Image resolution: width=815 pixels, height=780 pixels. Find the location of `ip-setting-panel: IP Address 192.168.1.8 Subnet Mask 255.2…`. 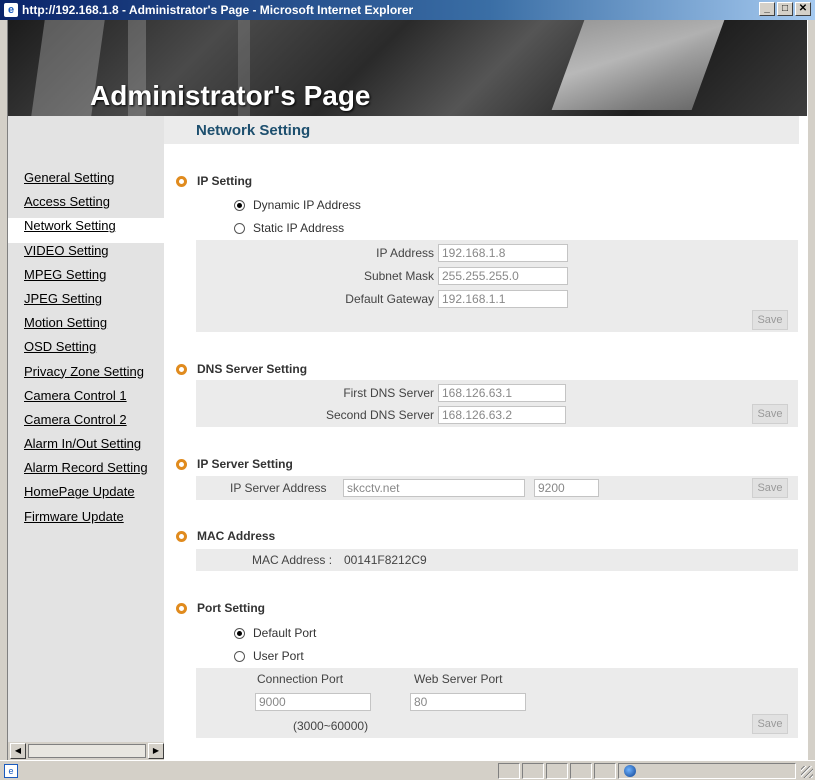

ip-setting-panel: IP Address 192.168.1.8 Subnet Mask 255.2… is located at coordinates (497, 286).